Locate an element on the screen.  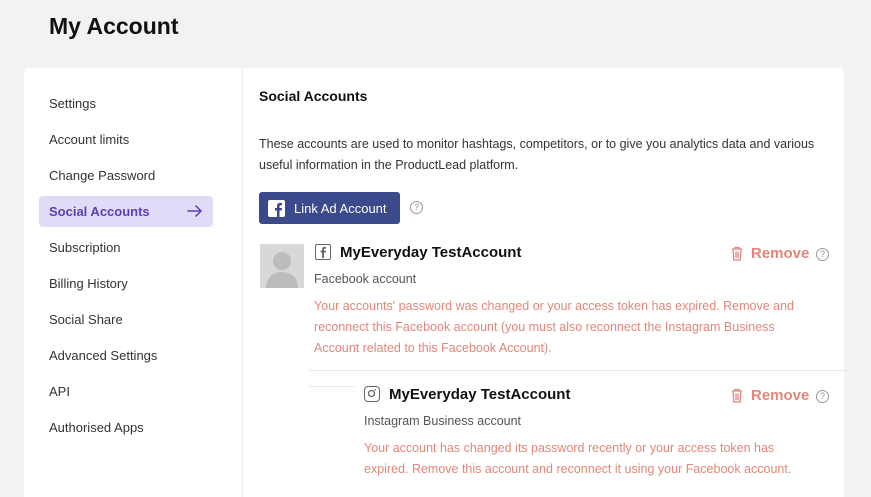
indent-line is located at coordinates (331, 386).